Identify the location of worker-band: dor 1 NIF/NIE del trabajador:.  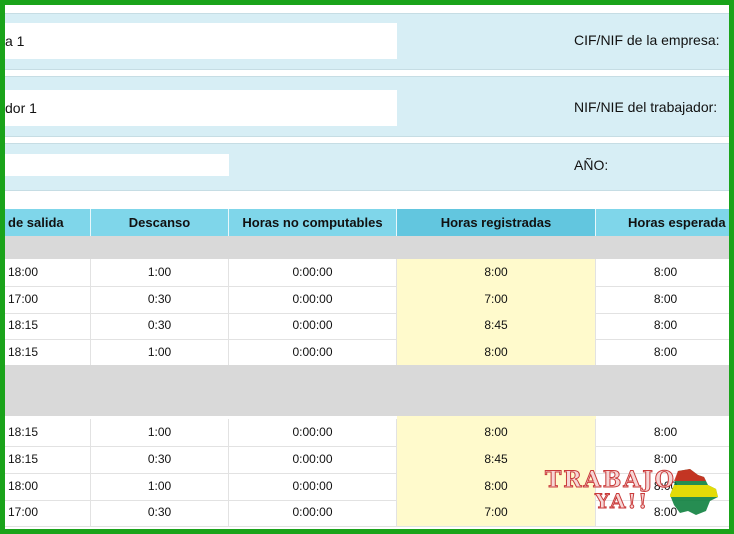
(367, 106).